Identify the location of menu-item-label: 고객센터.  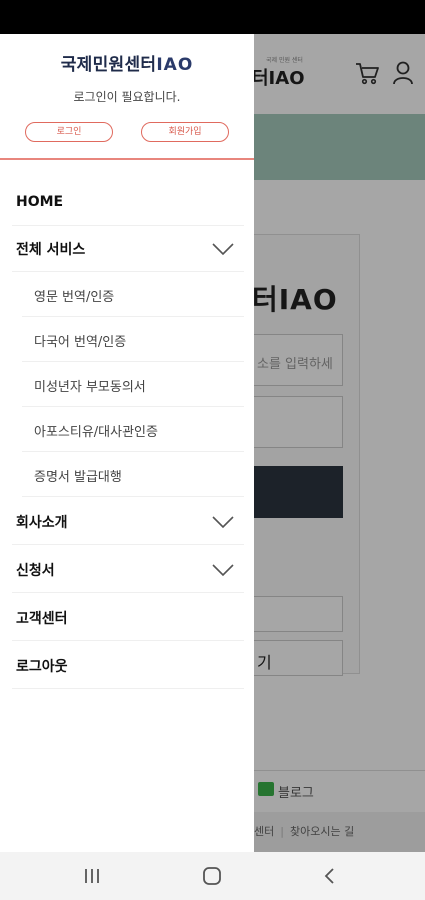
(42, 619).